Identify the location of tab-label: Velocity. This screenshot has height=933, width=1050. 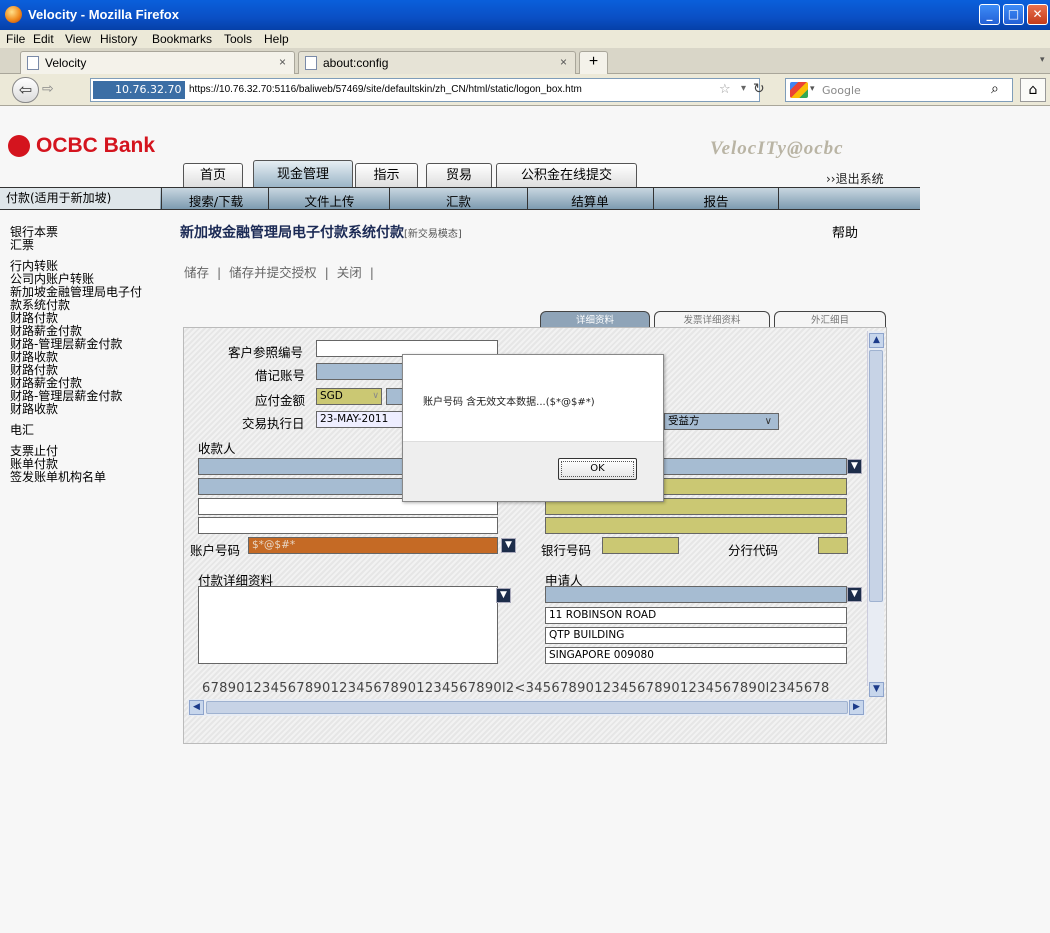
(66, 63).